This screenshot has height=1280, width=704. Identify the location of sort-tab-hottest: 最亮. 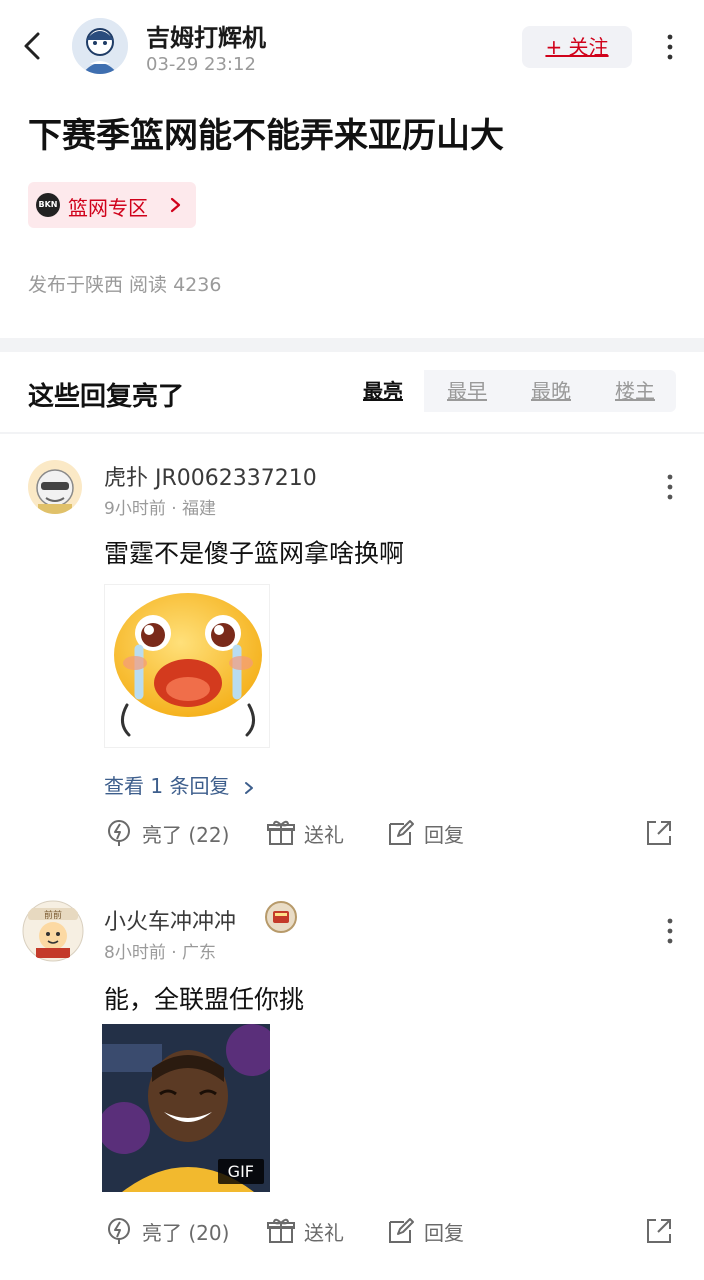
(383, 391).